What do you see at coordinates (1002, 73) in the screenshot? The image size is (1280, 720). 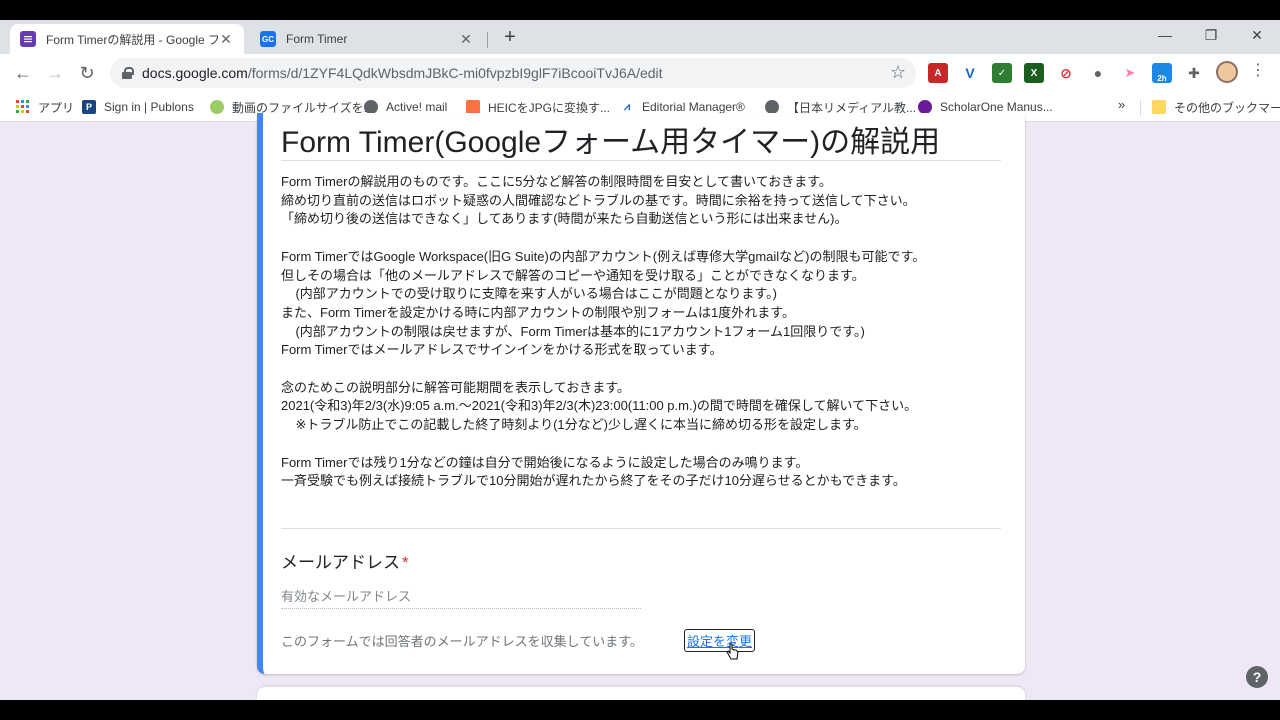 I see `check-extension-icon: ✓` at bounding box center [1002, 73].